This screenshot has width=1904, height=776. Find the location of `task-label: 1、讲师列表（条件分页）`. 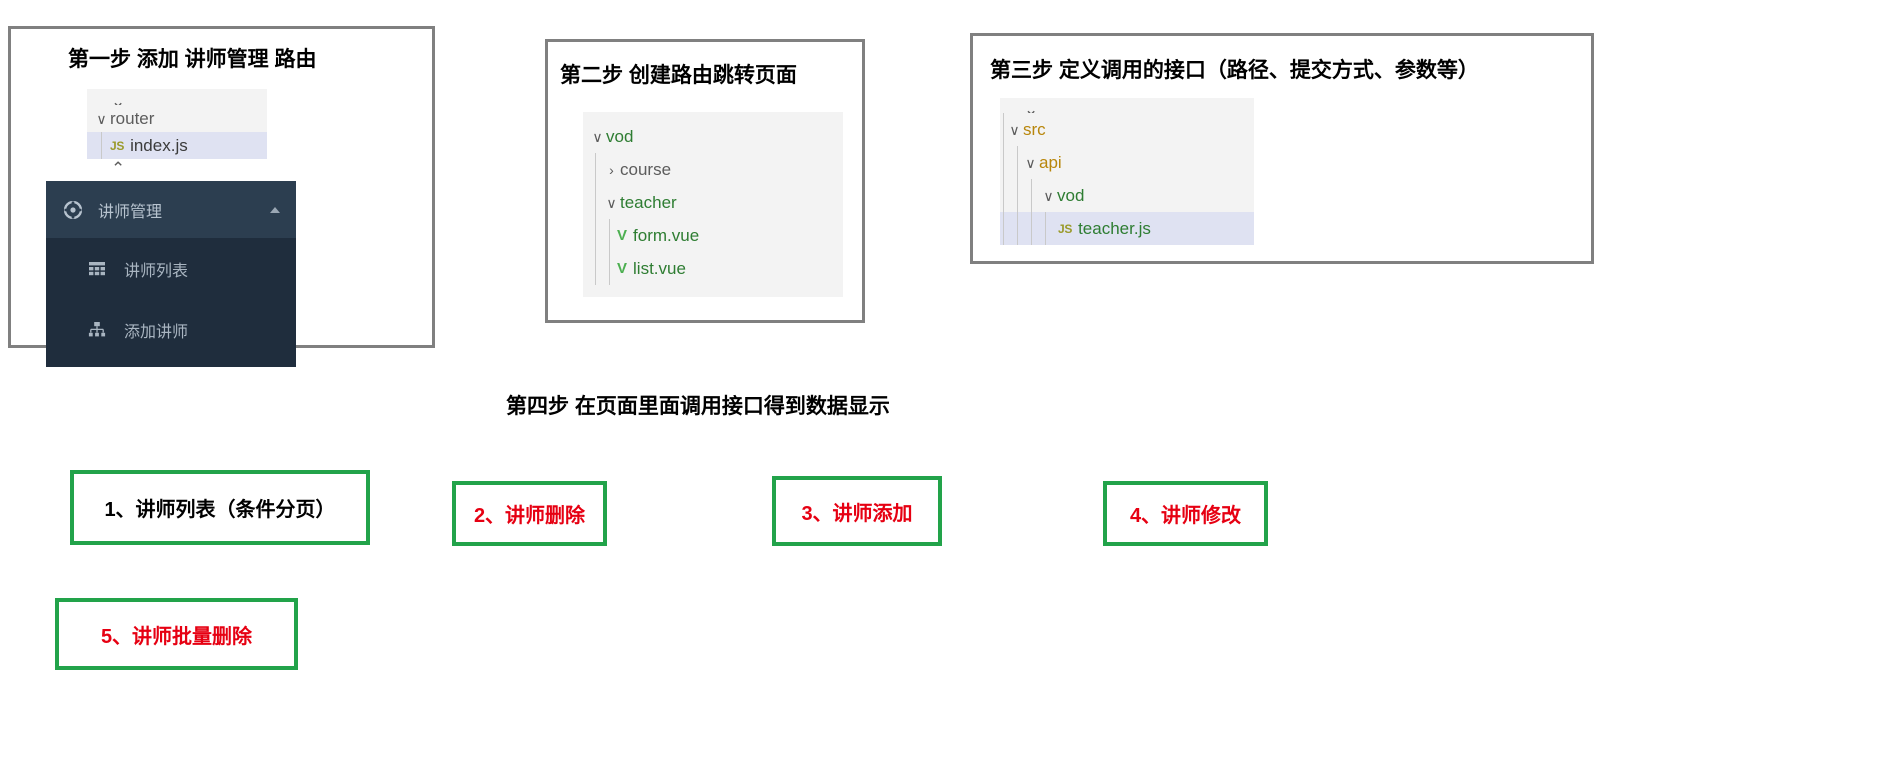

task-label: 1、讲师列表（条件分页） is located at coordinates (220, 510).